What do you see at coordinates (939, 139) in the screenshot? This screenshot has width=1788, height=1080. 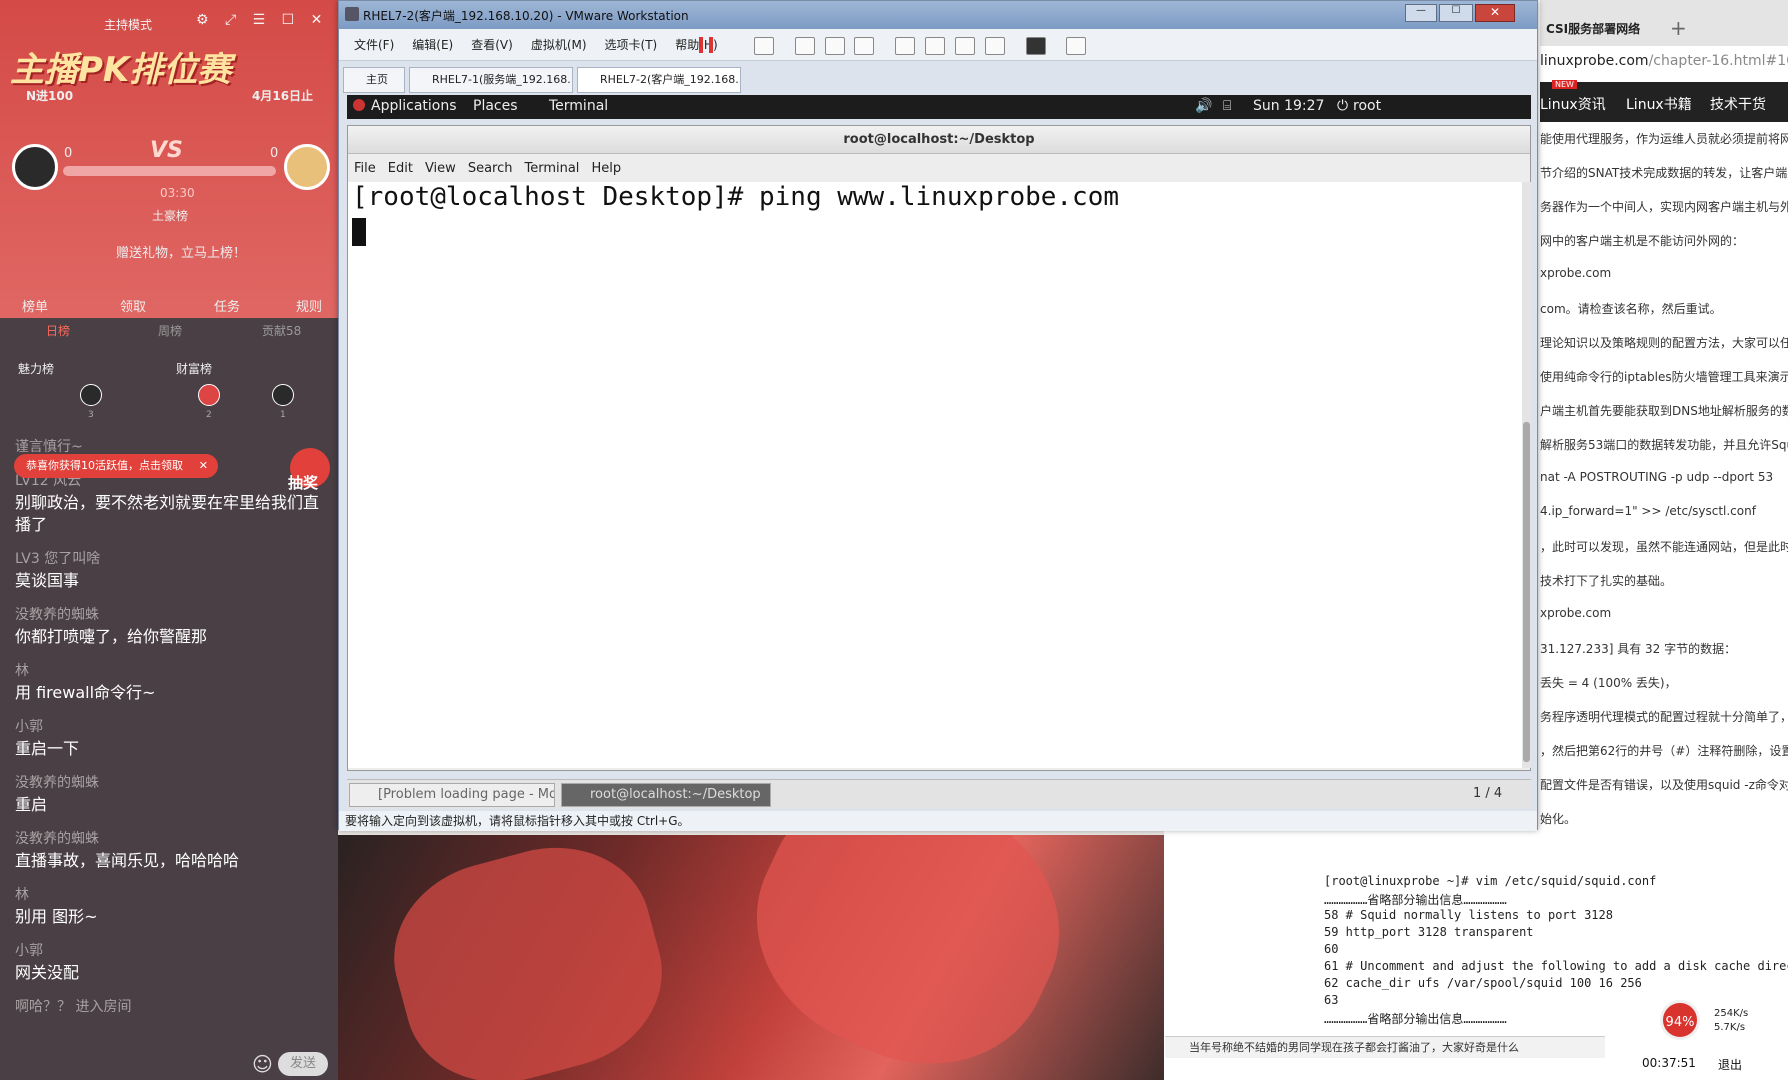 I see `terminal-title: root@localhost:~/Desktop` at bounding box center [939, 139].